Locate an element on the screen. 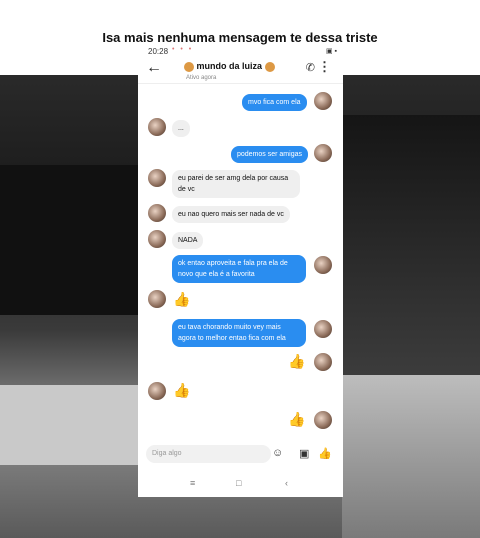  background-shelf is located at coordinates (70, 425).